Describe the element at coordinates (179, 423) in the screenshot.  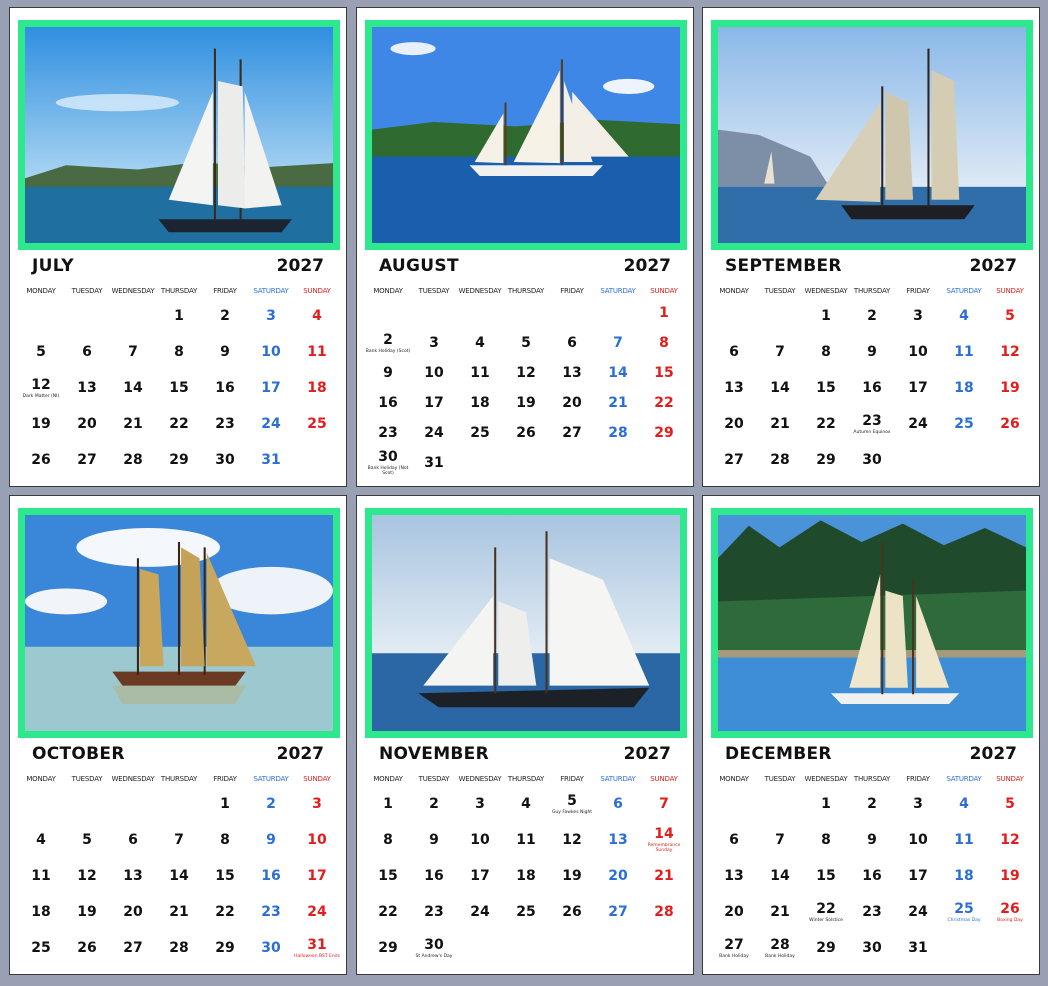
I see `day-number: 22` at that location.